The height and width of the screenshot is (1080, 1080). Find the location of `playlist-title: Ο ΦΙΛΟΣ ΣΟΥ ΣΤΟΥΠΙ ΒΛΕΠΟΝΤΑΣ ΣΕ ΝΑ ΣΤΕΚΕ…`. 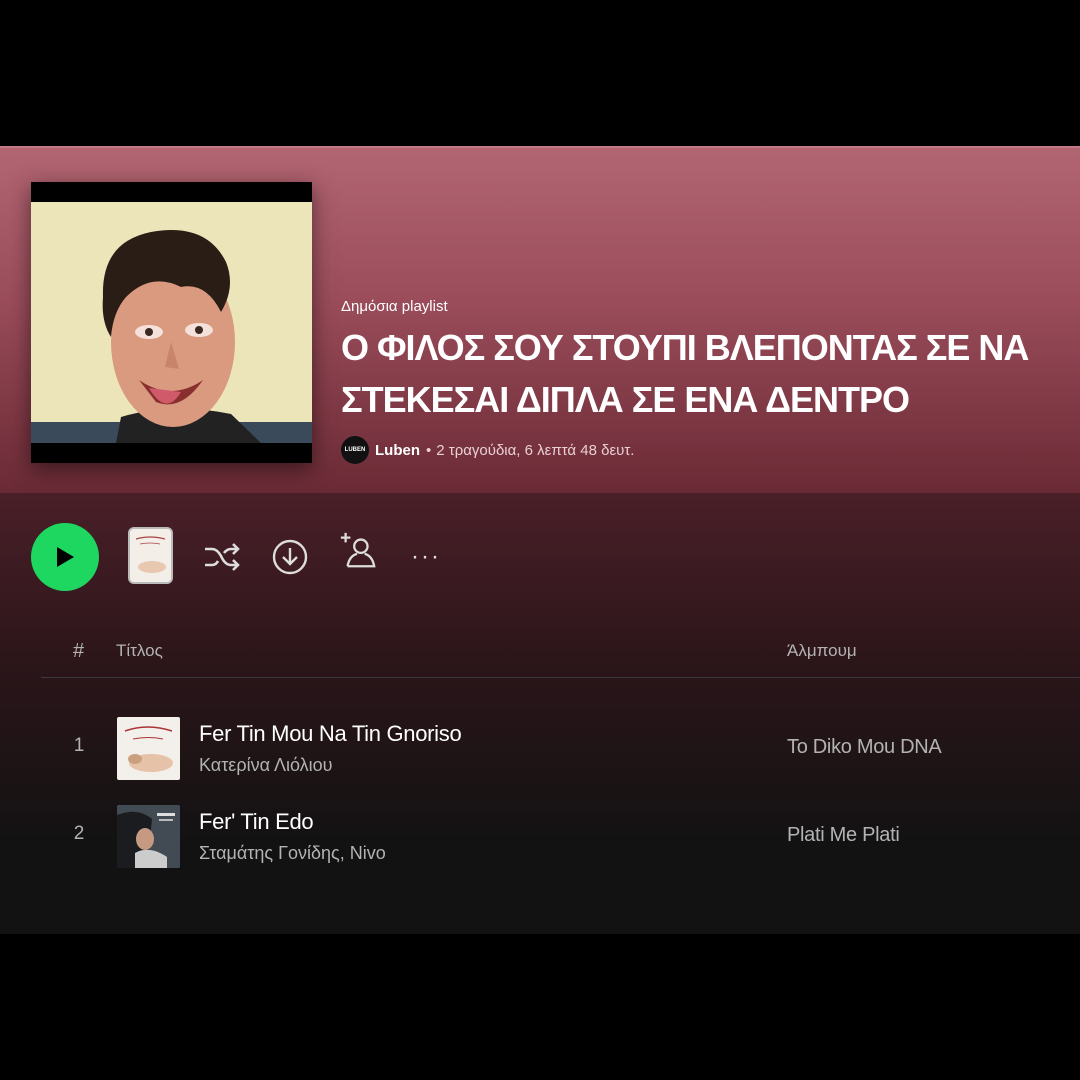

playlist-title: Ο ΦΙΛΟΣ ΣΟΥ ΣΤΟΥΠΙ ΒΛΕΠΟΝΤΑΣ ΣΕ ΝΑ ΣΤΕΚΕ… is located at coordinates (685, 373).